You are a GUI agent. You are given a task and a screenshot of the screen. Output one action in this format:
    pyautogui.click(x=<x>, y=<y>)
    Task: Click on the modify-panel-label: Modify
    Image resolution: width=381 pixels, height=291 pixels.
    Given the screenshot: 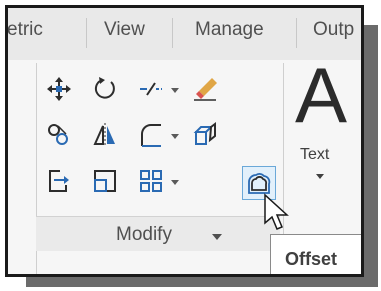 What is the action you would take?
    pyautogui.click(x=144, y=234)
    